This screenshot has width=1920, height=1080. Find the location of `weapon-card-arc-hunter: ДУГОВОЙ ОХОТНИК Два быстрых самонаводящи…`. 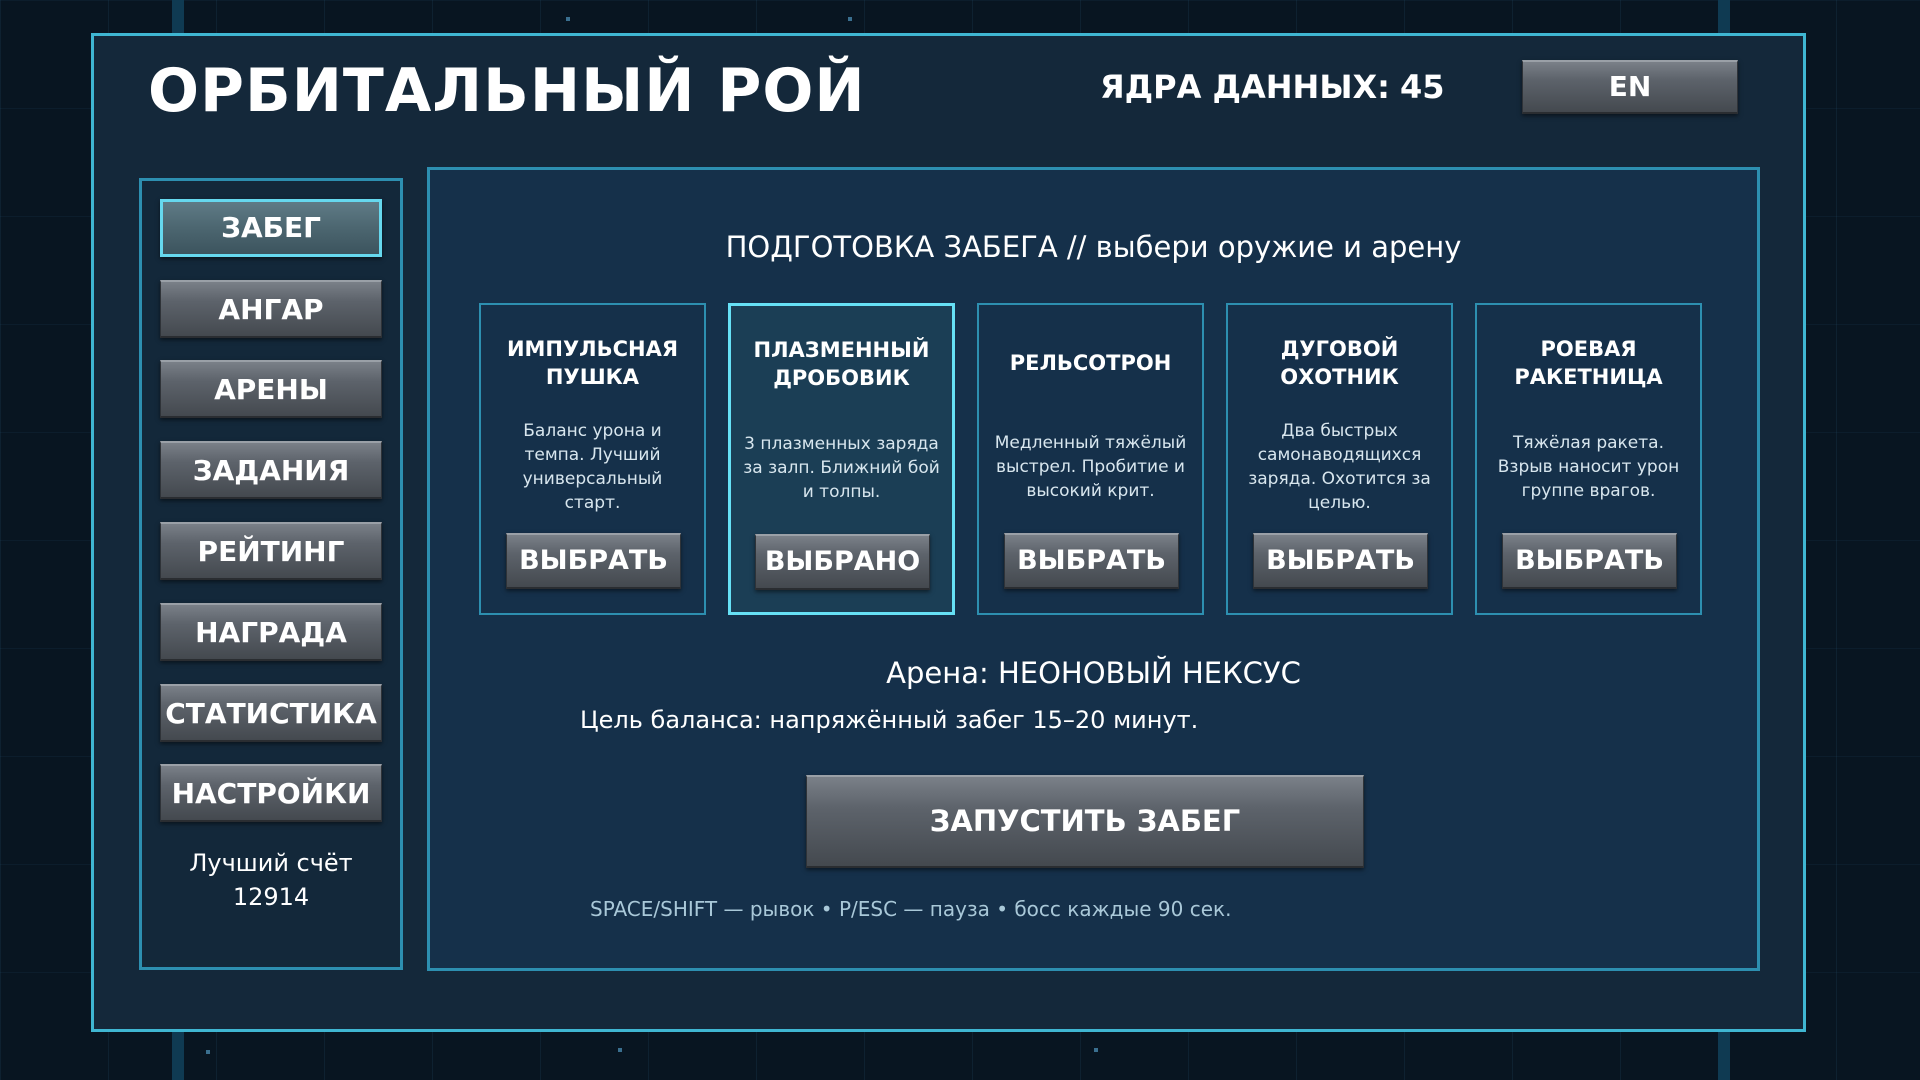

weapon-card-arc-hunter: ДУГОВОЙ ОХОТНИК Два быстрых самонаводящи… is located at coordinates (1339, 459).